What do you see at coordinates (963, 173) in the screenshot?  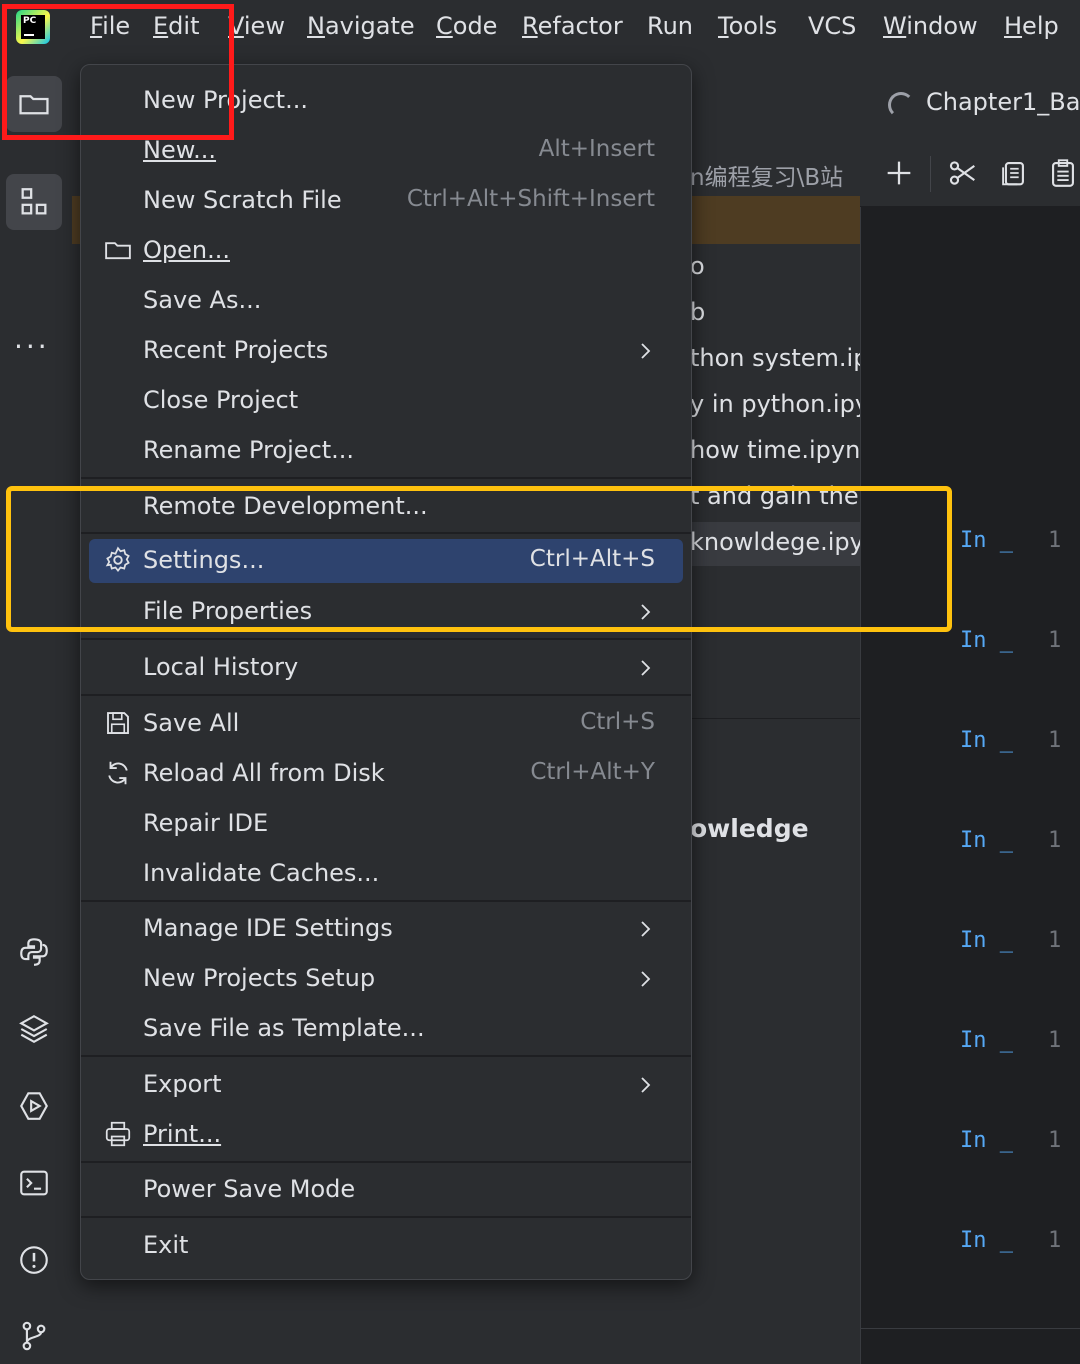 I see `cut-icon` at bounding box center [963, 173].